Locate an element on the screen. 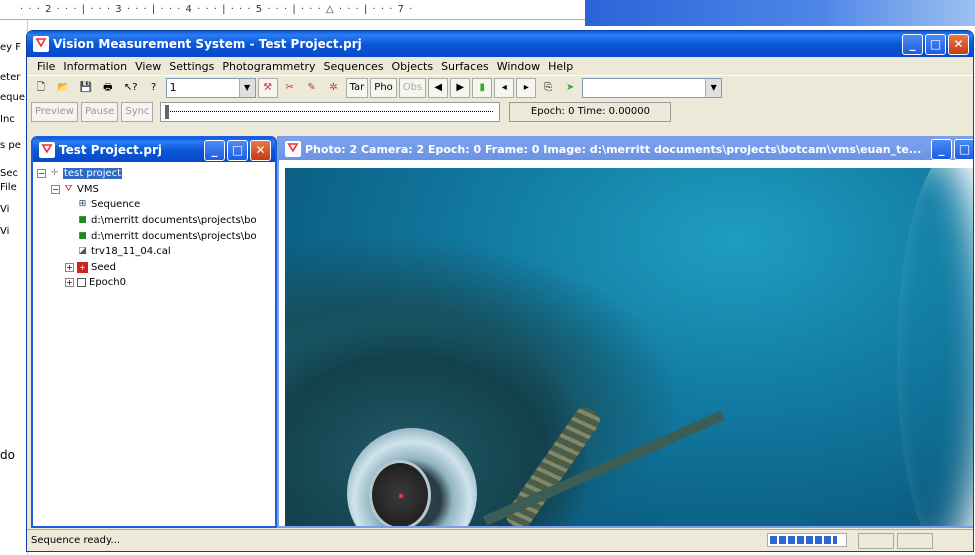  tree-node-sequence: ⊞ Sequence is located at coordinates (156, 205).